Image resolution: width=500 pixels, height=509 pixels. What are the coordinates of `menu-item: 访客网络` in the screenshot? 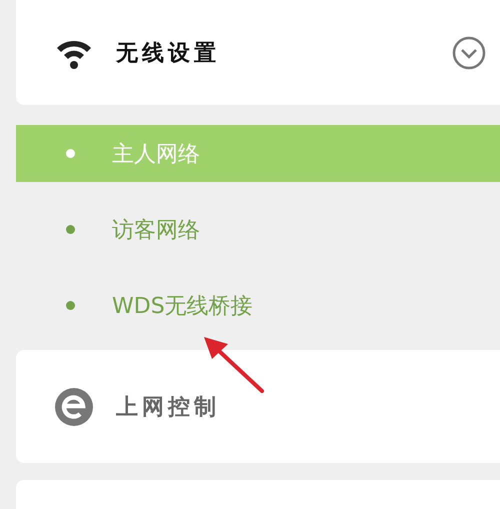 It's located at (258, 229).